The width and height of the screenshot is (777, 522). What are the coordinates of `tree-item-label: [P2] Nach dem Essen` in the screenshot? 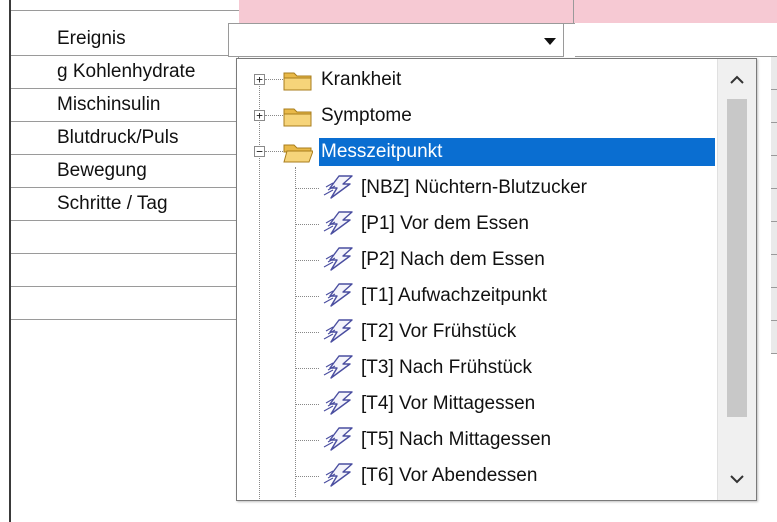 It's located at (453, 259).